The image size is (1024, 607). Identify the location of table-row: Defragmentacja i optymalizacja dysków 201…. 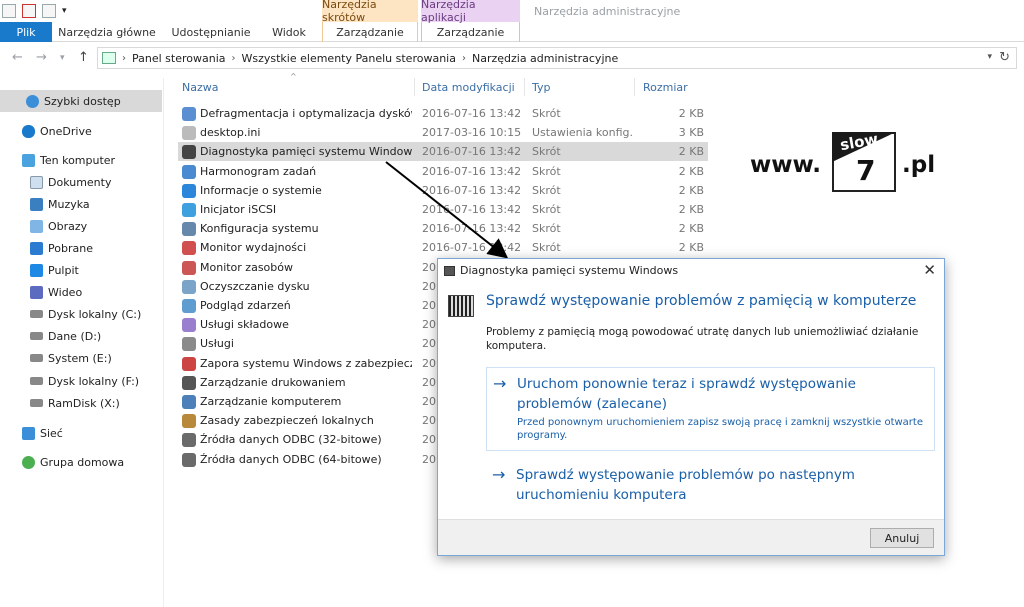
(443, 113).